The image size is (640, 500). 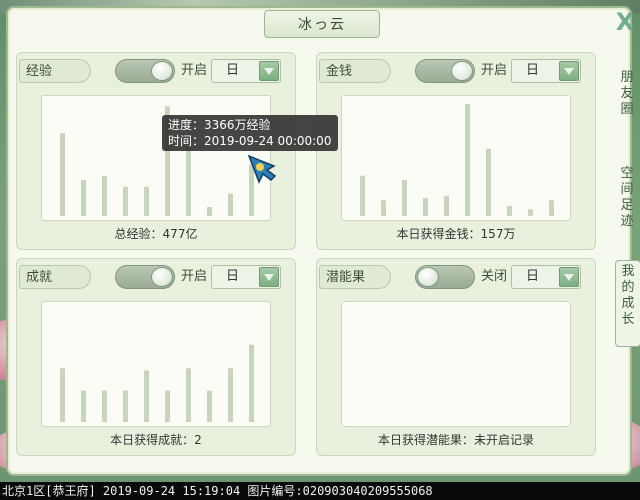 I want to click on toggle-label-ach: 开启, so click(x=194, y=276).